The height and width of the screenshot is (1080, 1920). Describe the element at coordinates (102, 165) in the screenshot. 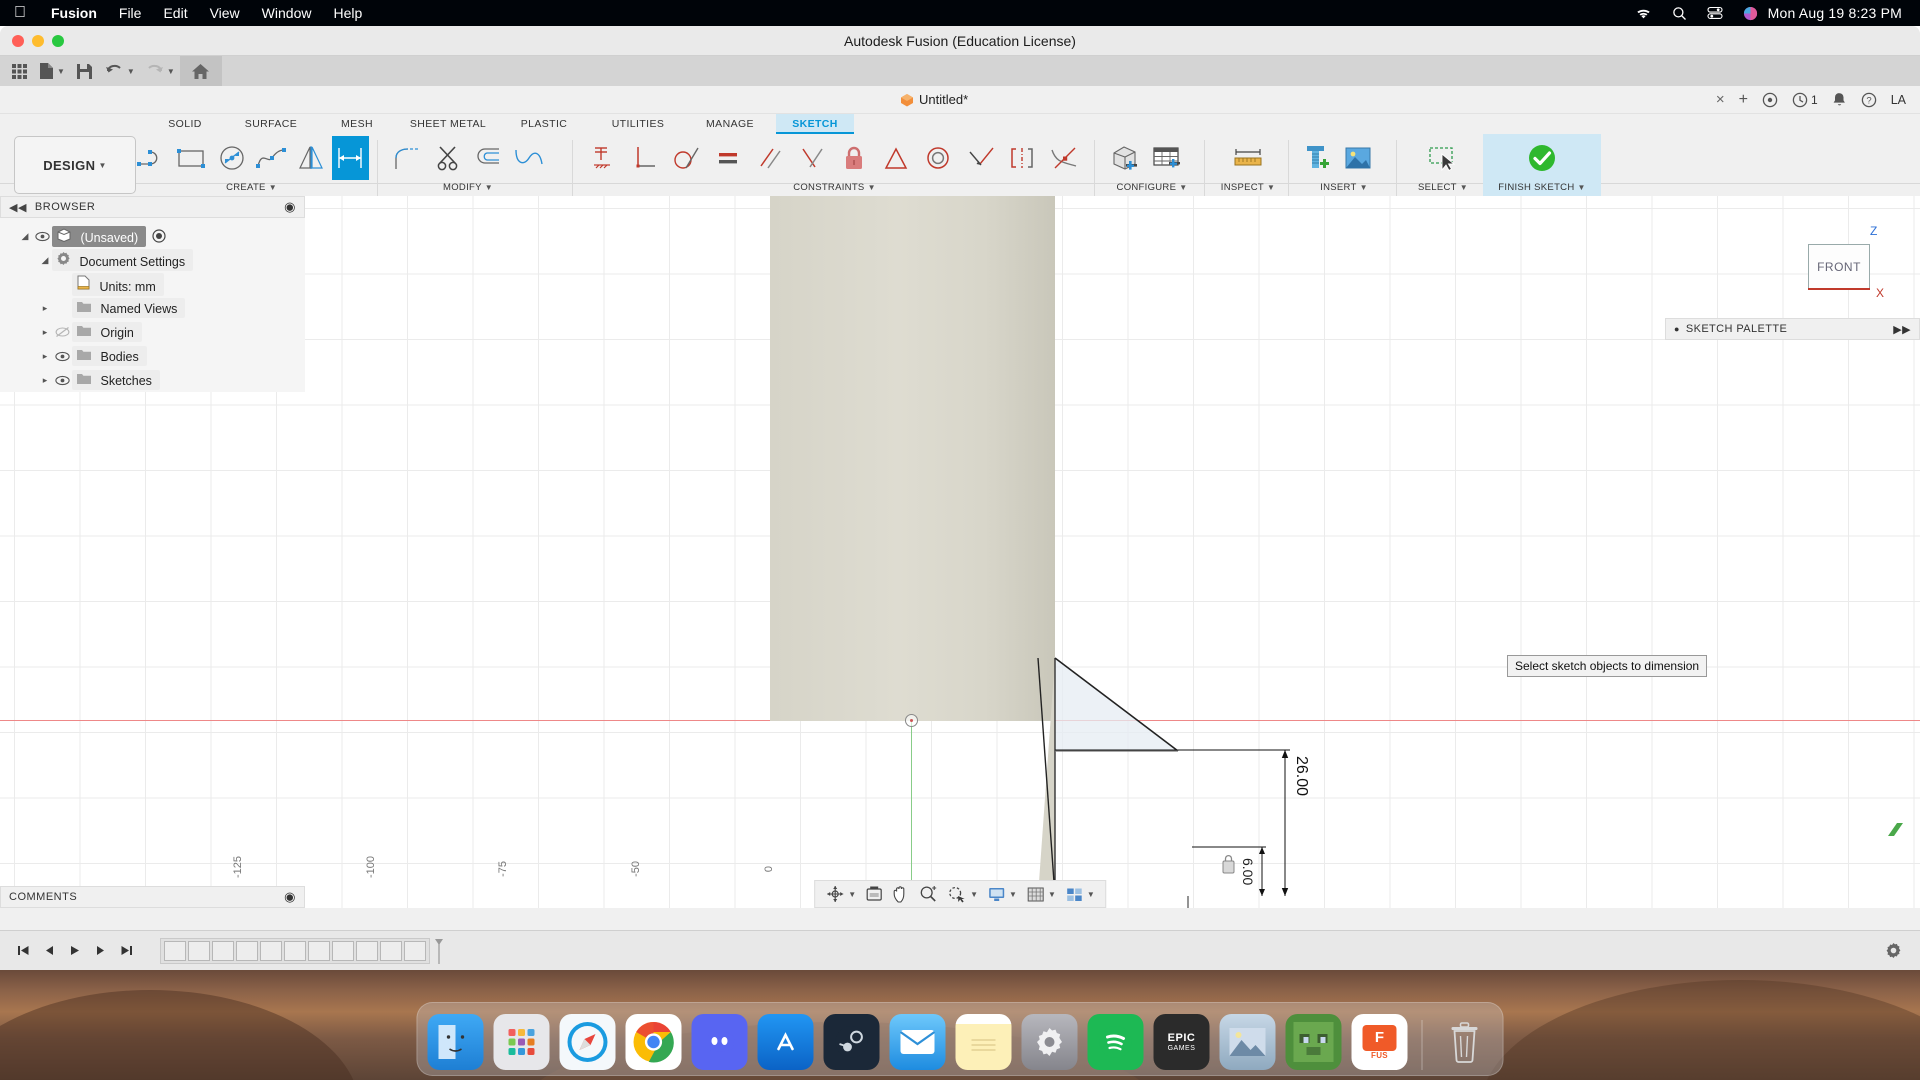

I see `workspace-caret-icon: ▼` at that location.